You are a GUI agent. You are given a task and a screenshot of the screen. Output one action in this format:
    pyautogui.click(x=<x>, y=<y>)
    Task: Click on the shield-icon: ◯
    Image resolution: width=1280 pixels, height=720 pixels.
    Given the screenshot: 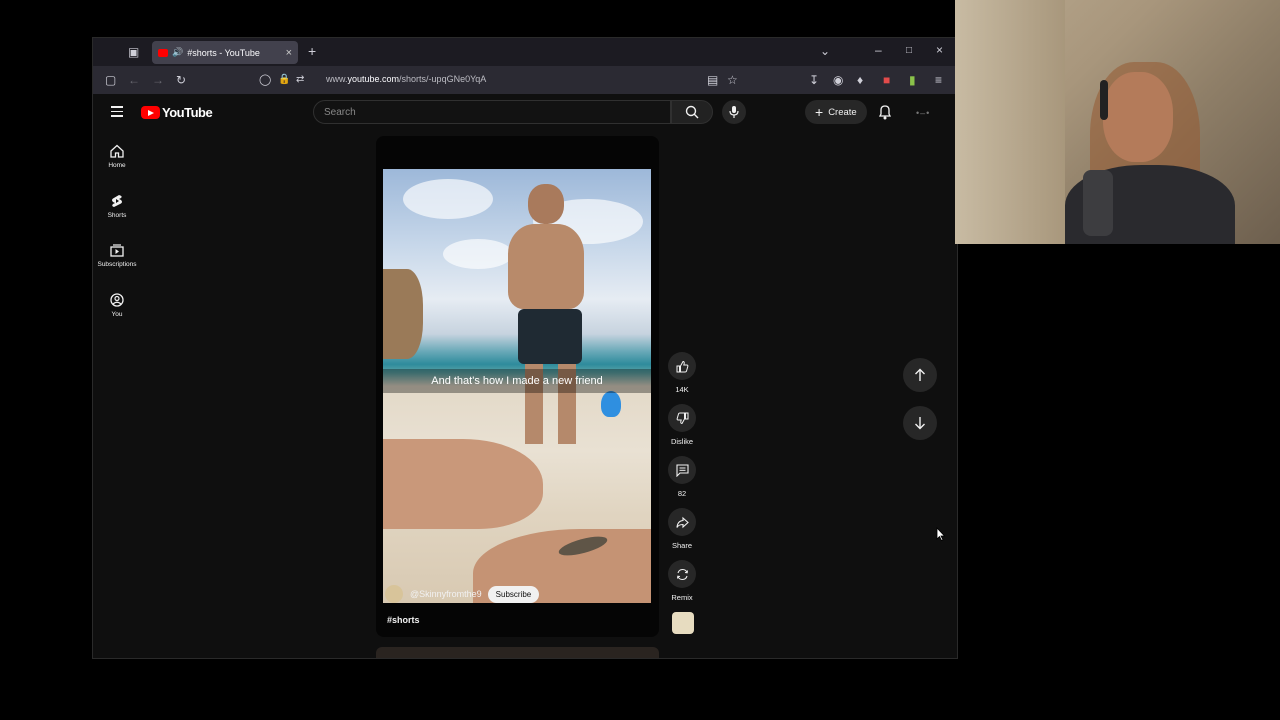 What is the action you would take?
    pyautogui.click(x=265, y=80)
    